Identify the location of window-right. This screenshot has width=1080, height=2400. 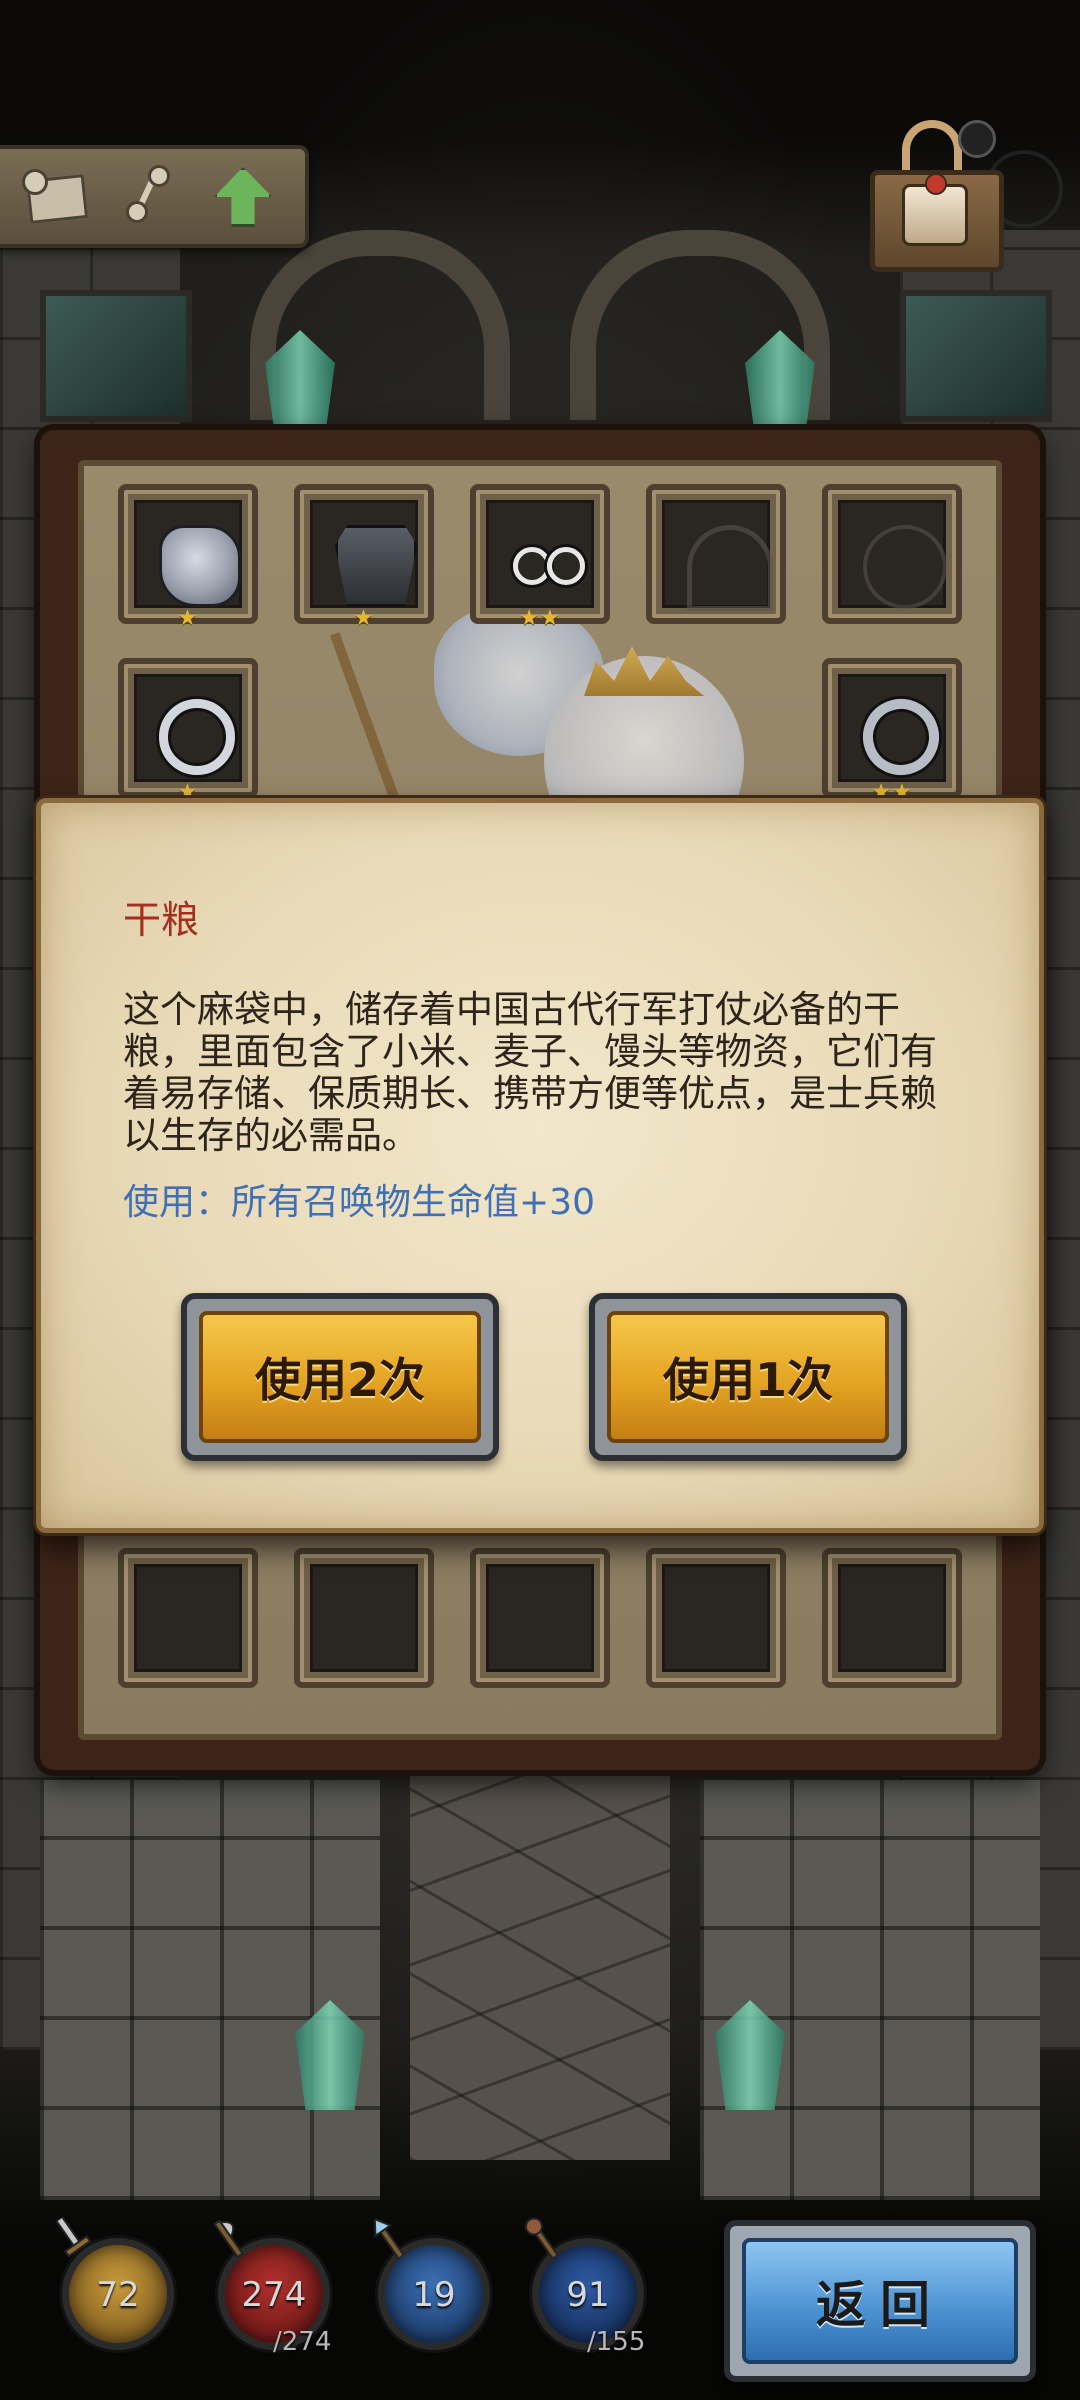
(976, 356).